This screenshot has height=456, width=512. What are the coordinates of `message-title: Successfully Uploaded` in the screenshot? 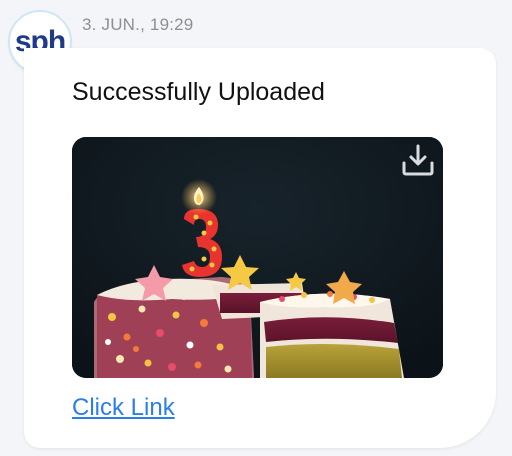 It's located at (198, 92).